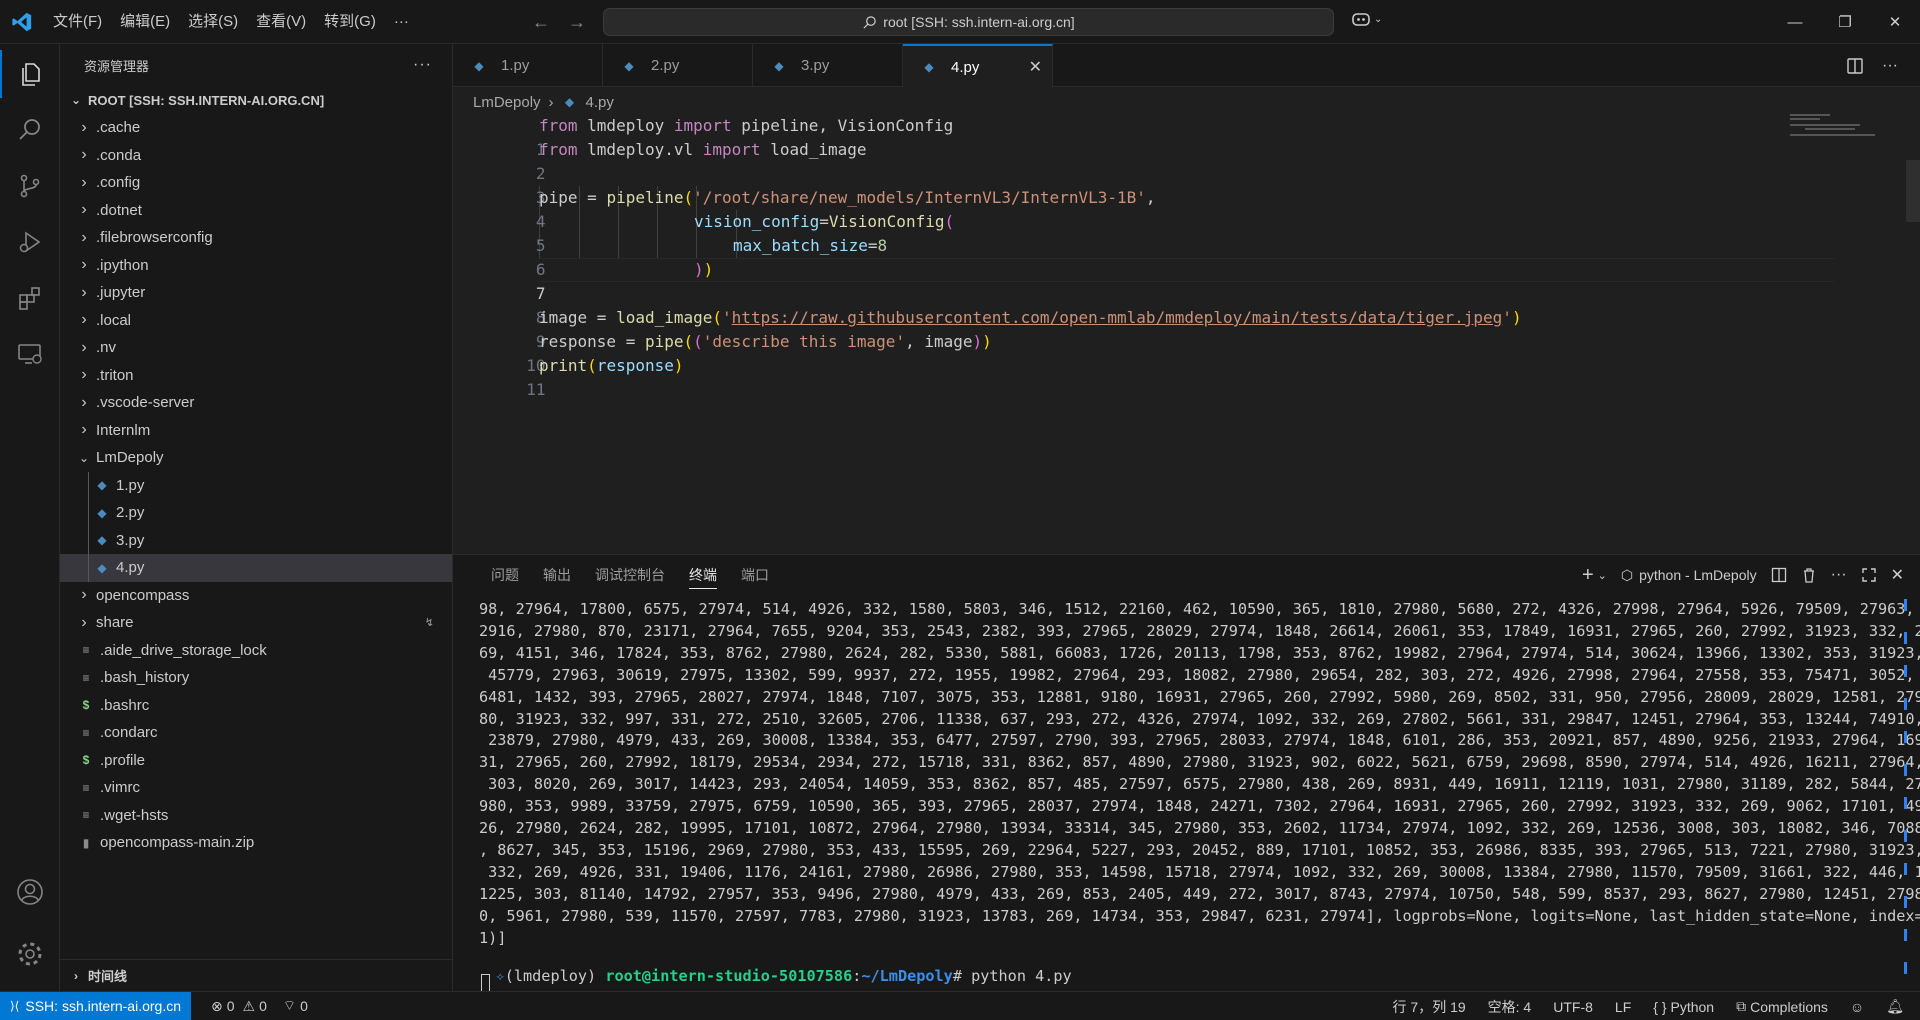  Describe the element at coordinates (256, 843) in the screenshot. I see `tree-item: ▮ opencompass-main.zip` at that location.